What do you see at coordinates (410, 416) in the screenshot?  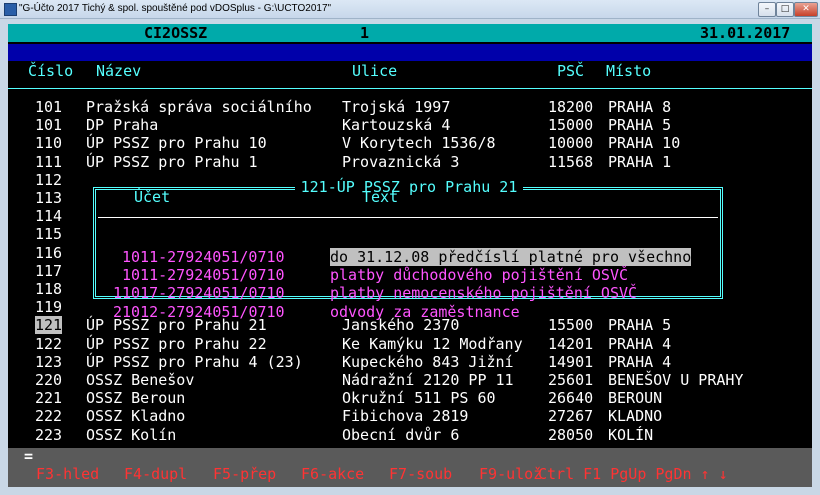 I see `table-row: 222 OSSZ Kladno Fibichova 2819 27267 KLADNO` at bounding box center [410, 416].